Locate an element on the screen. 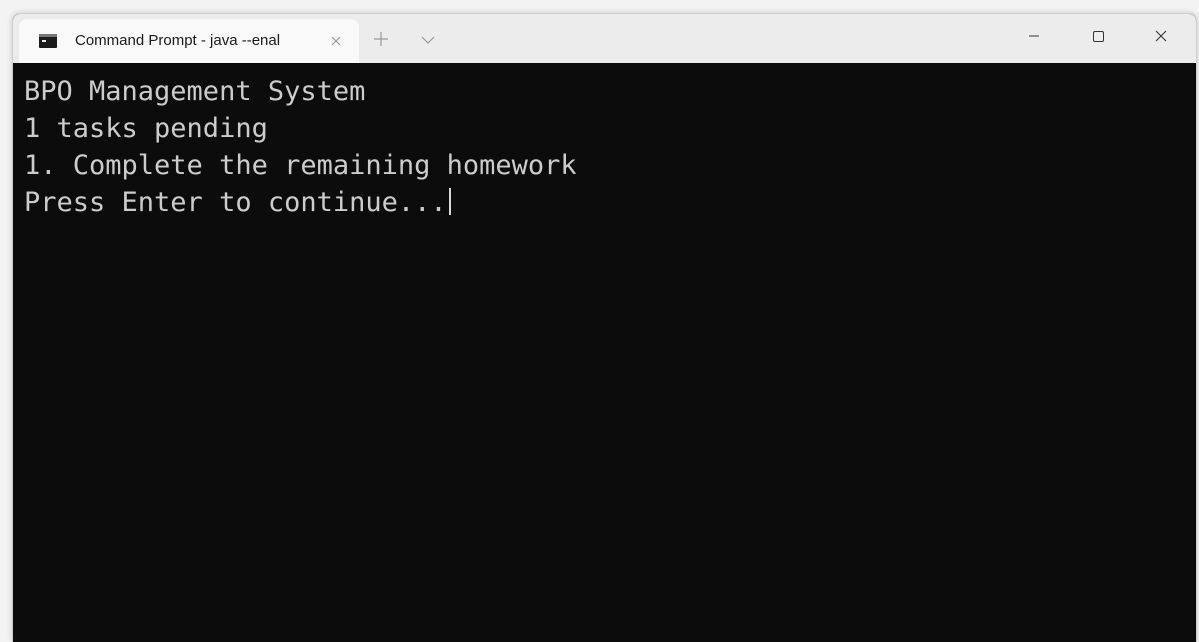  terminal-line-task: 1. Complete the remaining homework is located at coordinates (300, 165).